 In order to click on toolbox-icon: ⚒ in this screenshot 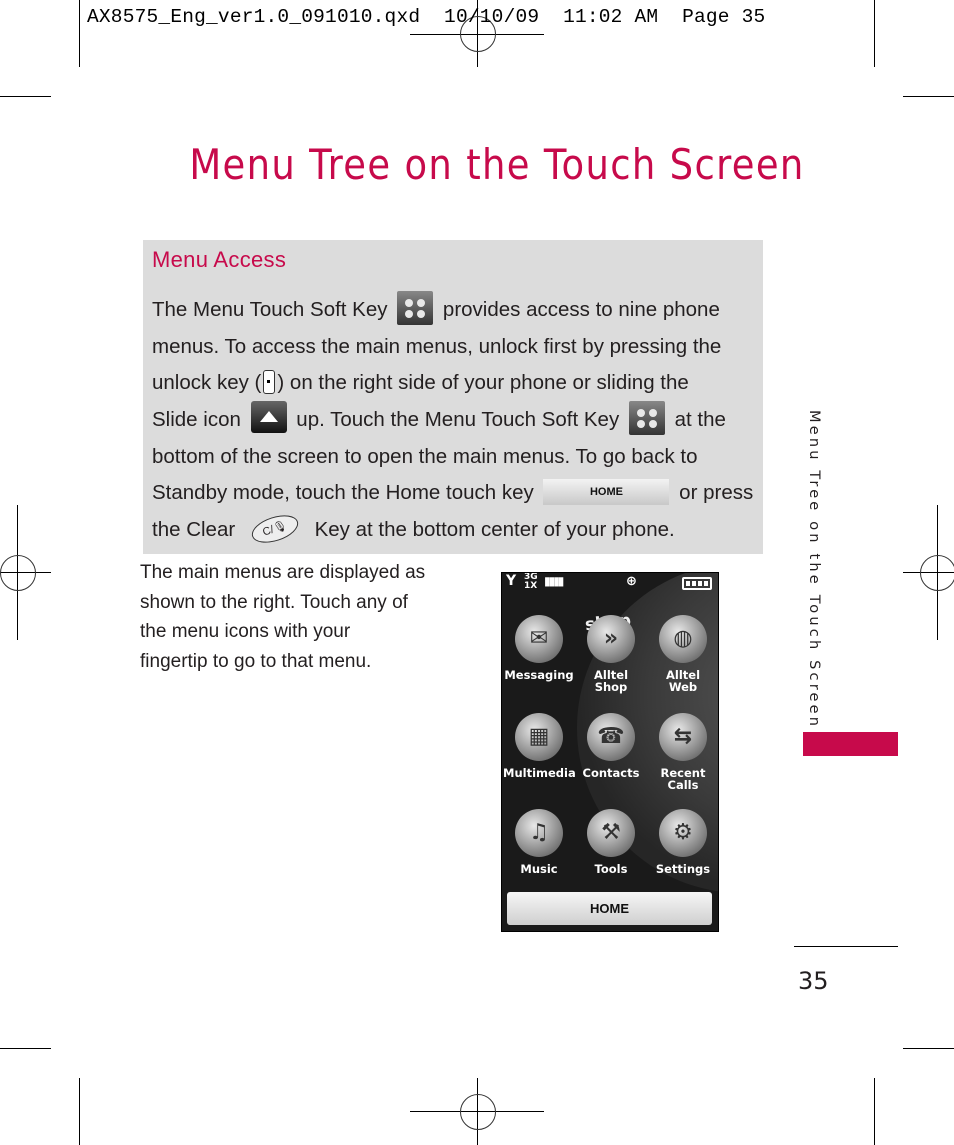, I will do `click(611, 833)`.